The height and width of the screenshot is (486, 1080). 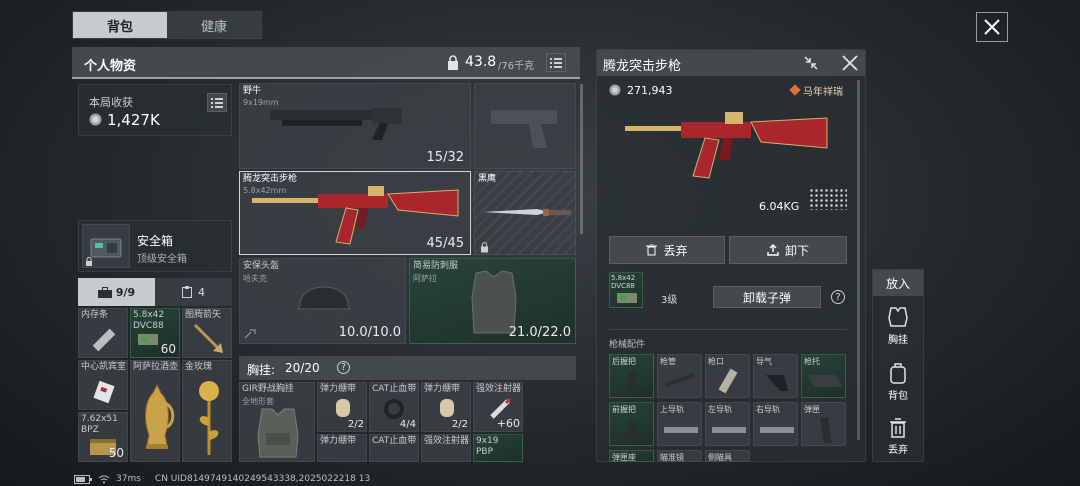 What do you see at coordinates (155, 333) in the screenshot?
I see `stash-item: 5.8x42 DVC88 60` at bounding box center [155, 333].